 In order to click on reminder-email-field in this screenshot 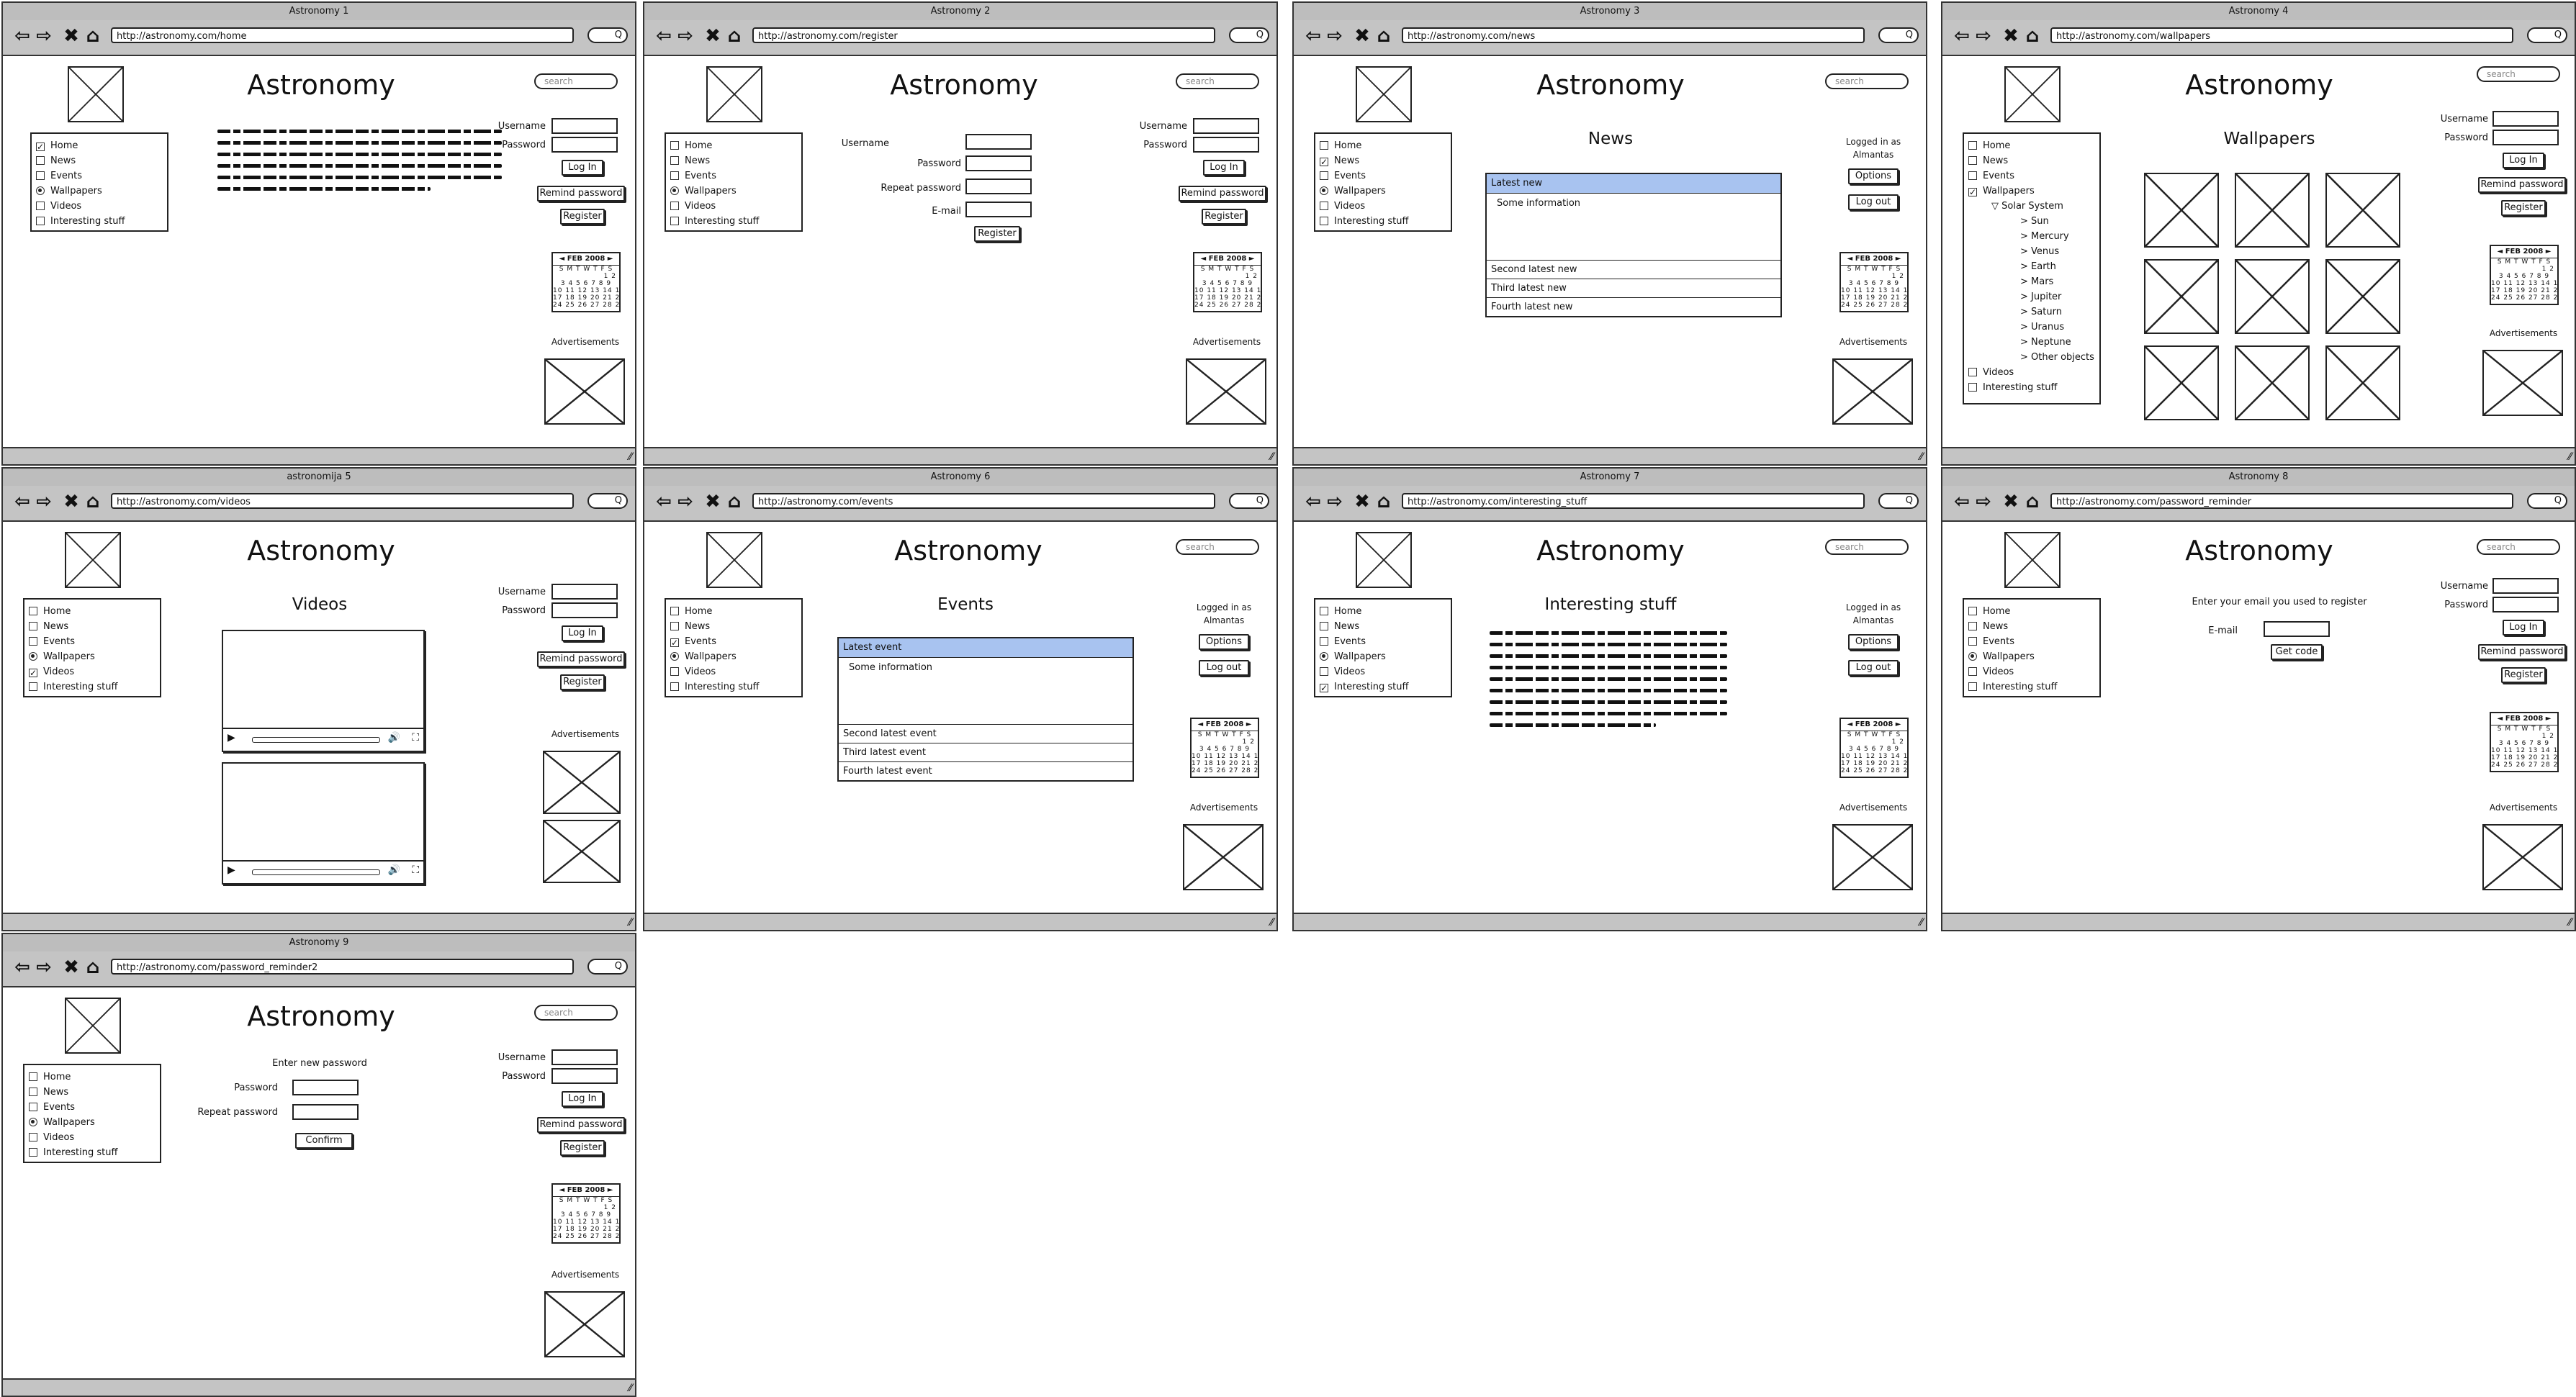, I will do `click(2297, 629)`.